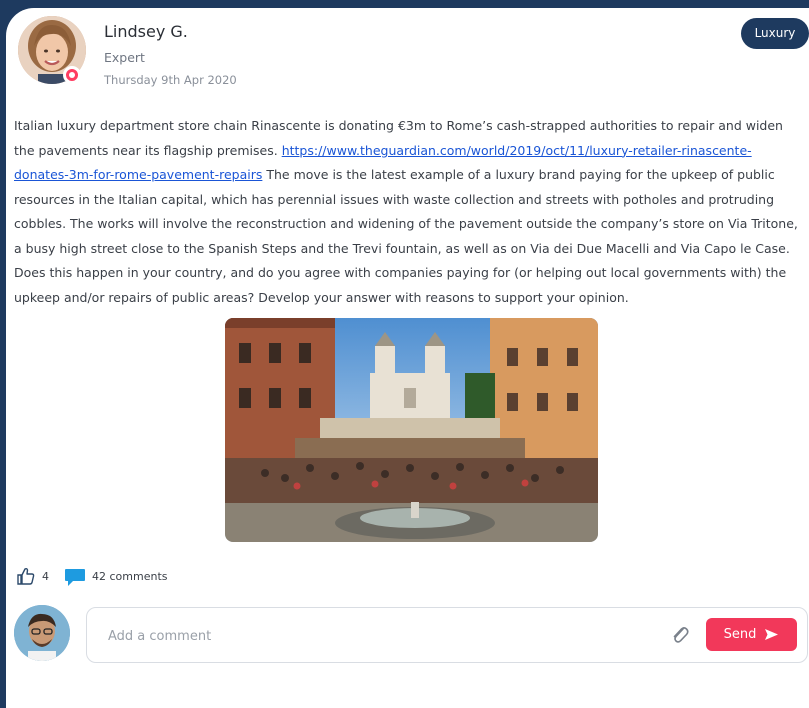 This screenshot has height=708, width=809. What do you see at coordinates (72, 75) in the screenshot?
I see `online-status-badge` at bounding box center [72, 75].